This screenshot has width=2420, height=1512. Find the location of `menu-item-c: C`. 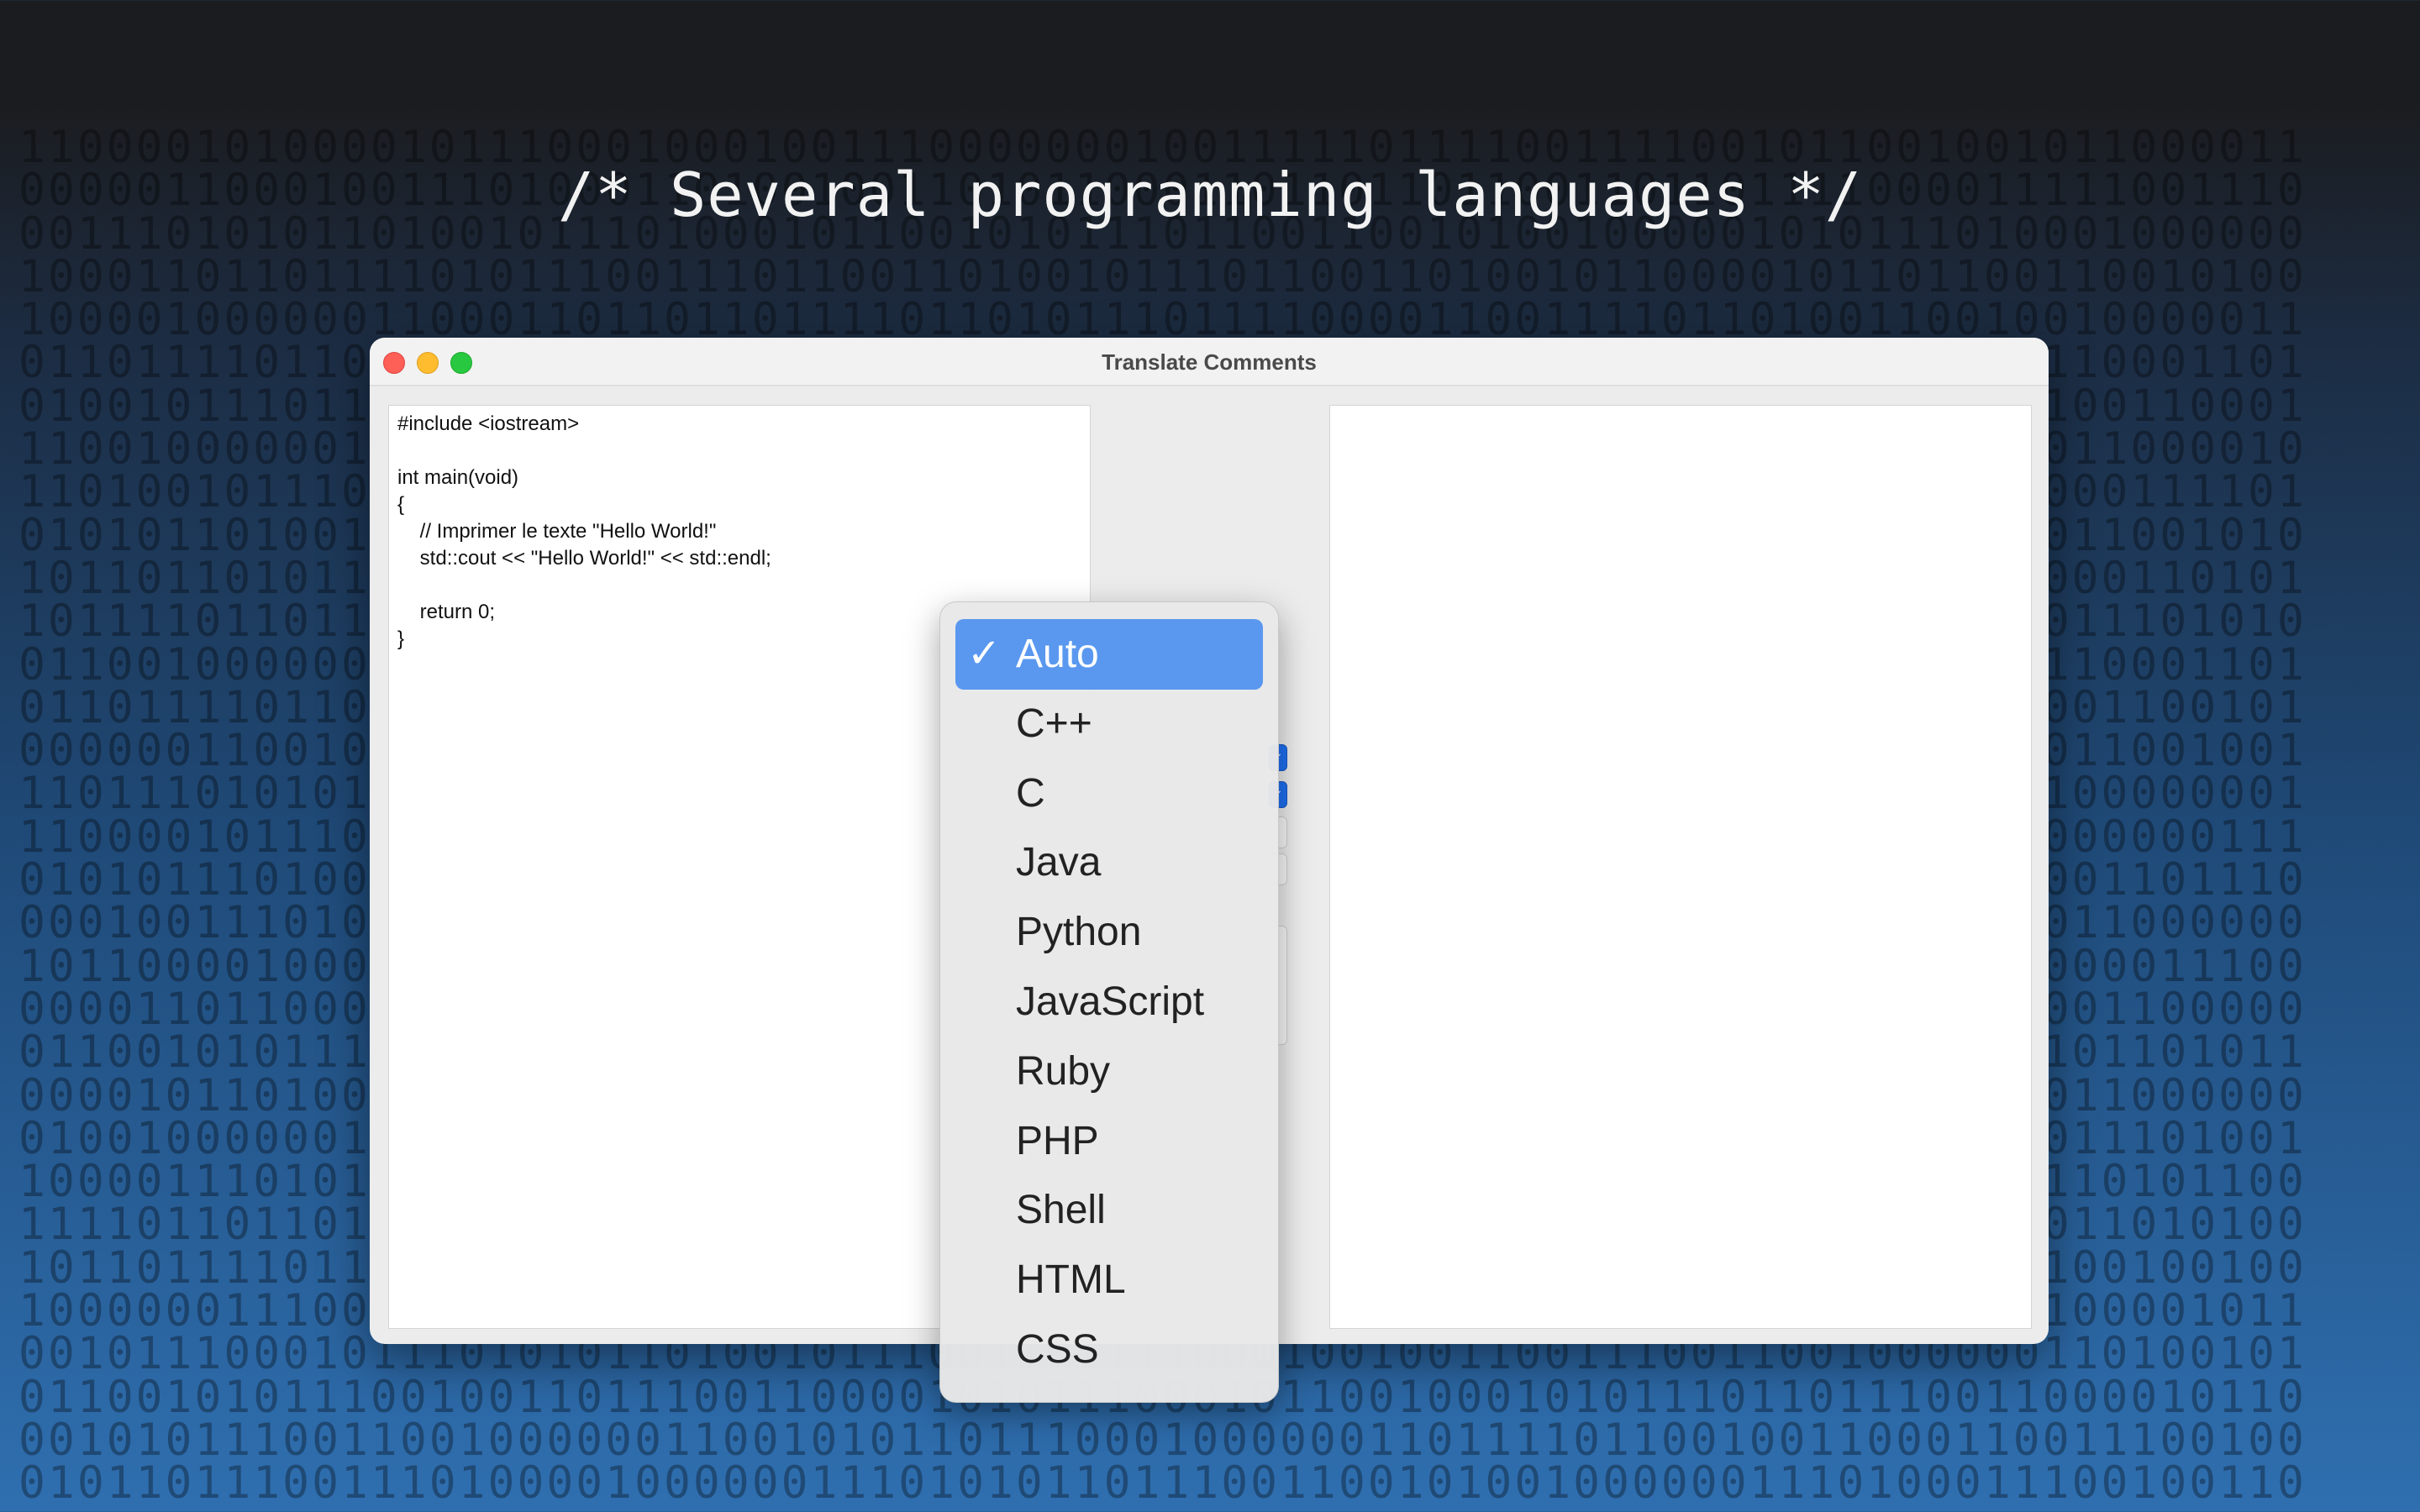

menu-item-c: C is located at coordinates (1109, 794).